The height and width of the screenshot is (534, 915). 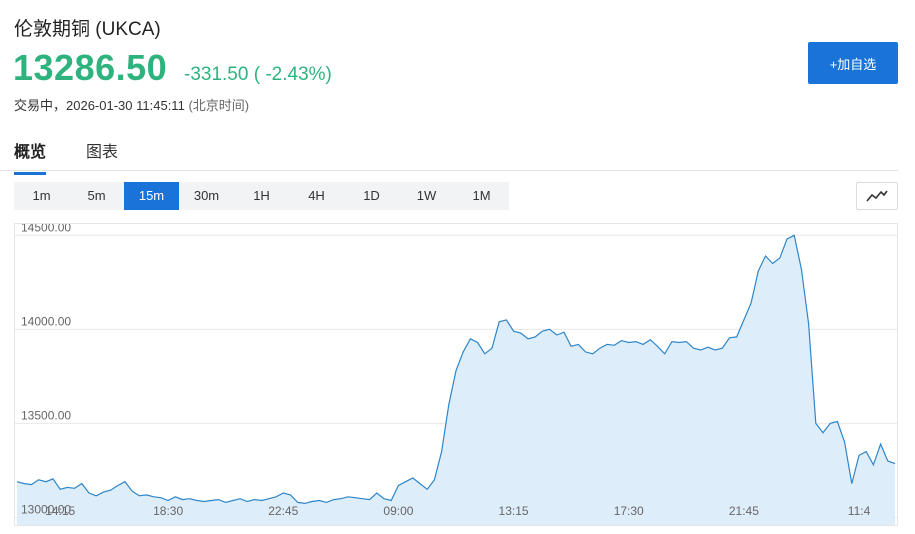 What do you see at coordinates (206, 196) in the screenshot?
I see `timeframe-30m: 30m` at bounding box center [206, 196].